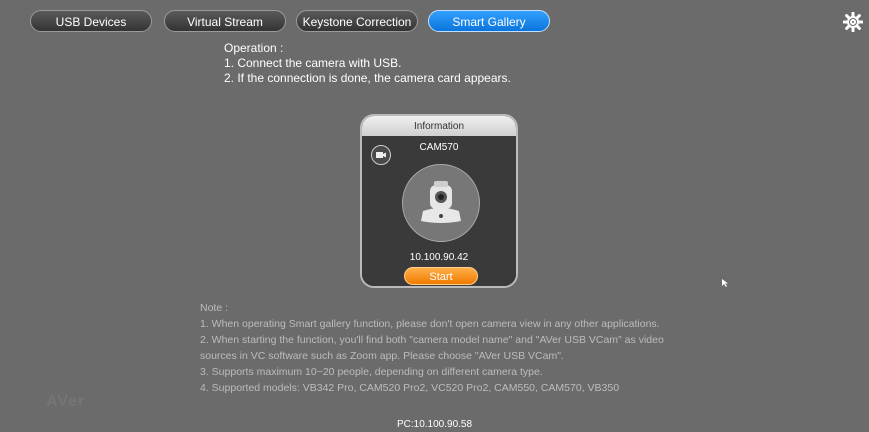 The height and width of the screenshot is (432, 869). I want to click on tab-keystone-correction: Keystone Correction, so click(357, 21).